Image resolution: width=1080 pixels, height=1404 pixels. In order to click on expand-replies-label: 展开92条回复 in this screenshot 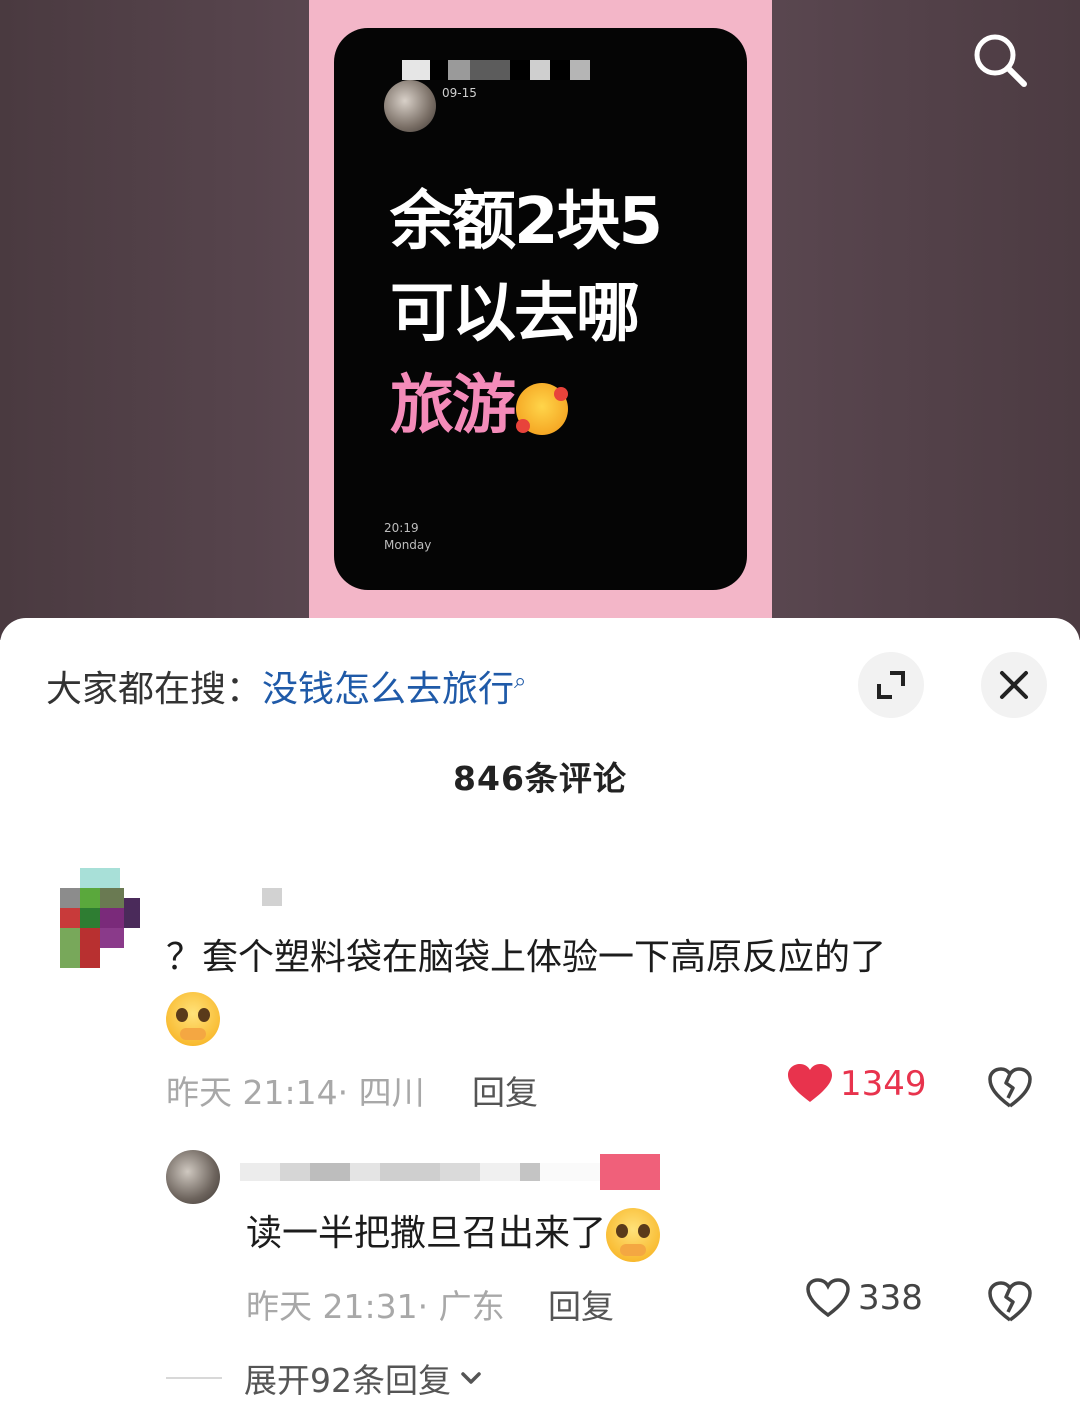, I will do `click(347, 1380)`.